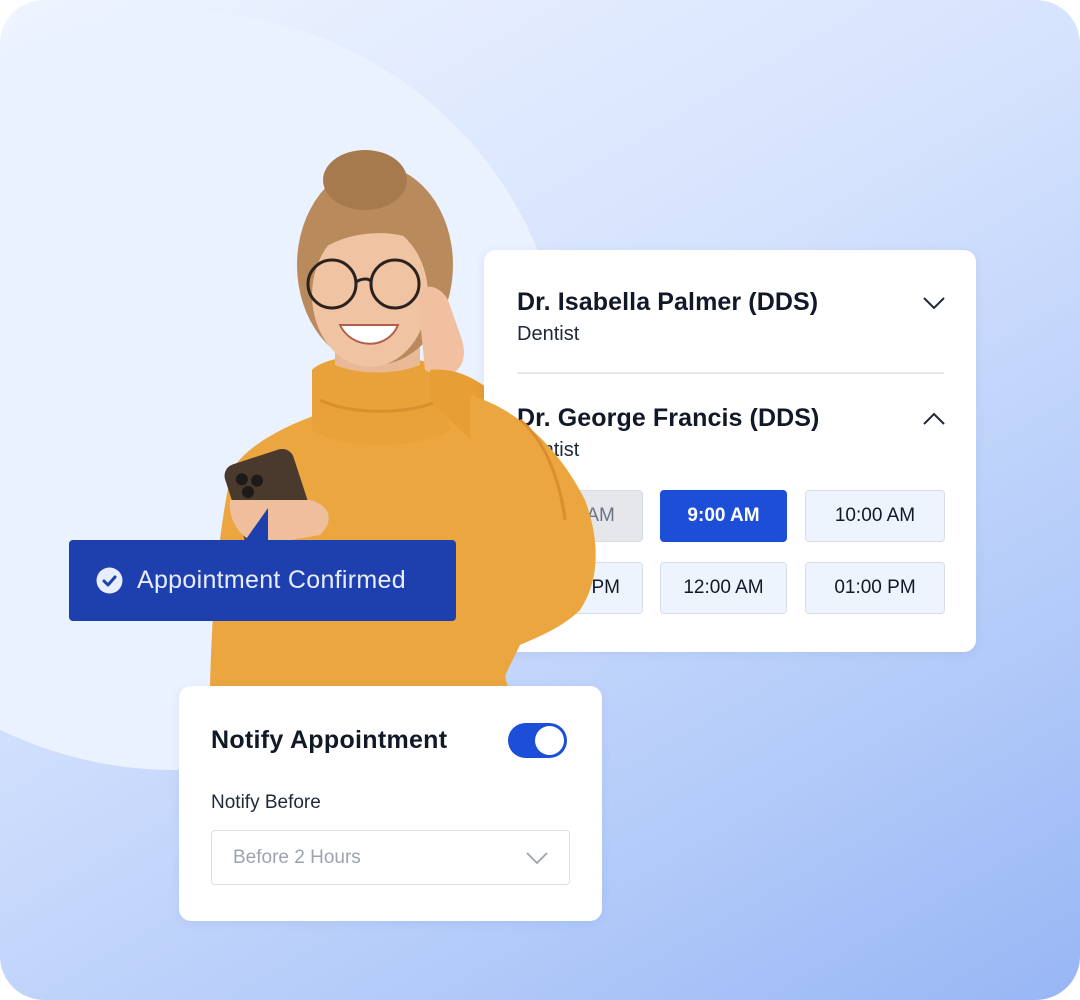 The width and height of the screenshot is (1080, 1000). Describe the element at coordinates (668, 418) in the screenshot. I see `doctor-name: Dr. George Francis (DDS)` at that location.